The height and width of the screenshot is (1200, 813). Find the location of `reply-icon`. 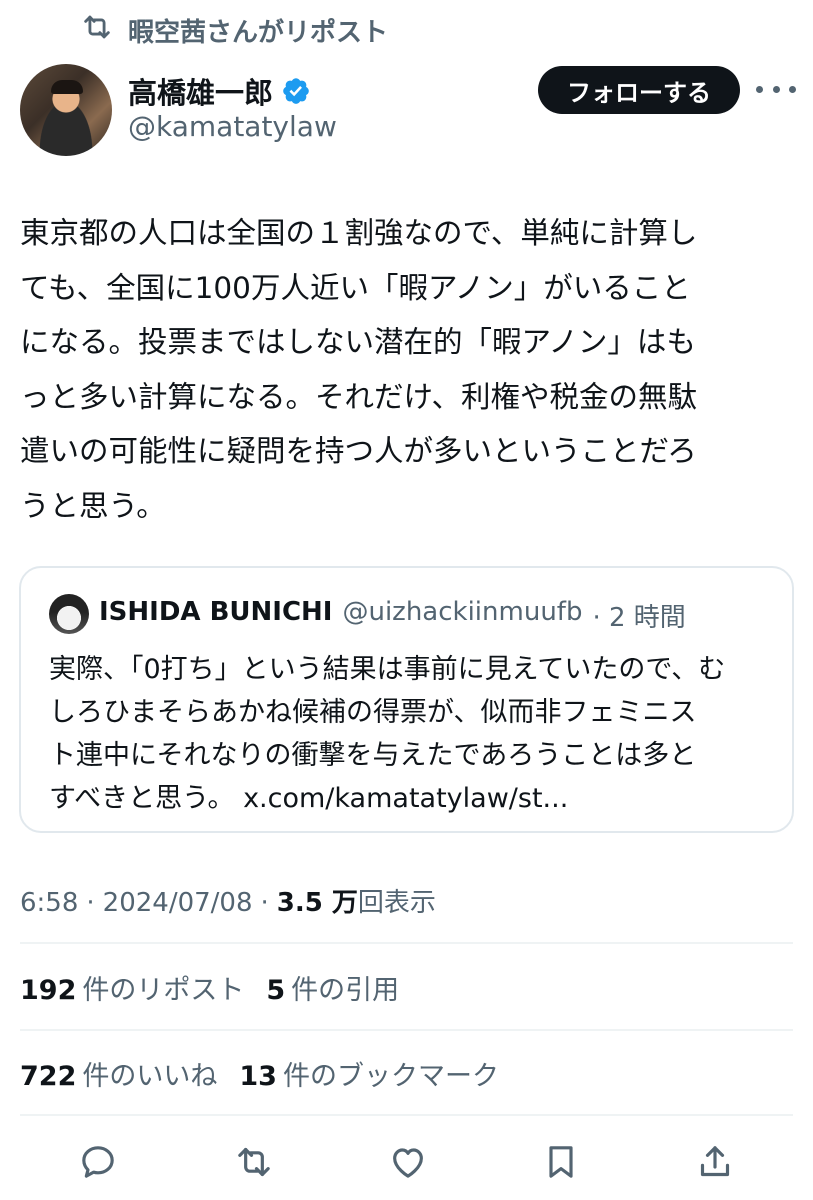

reply-icon is located at coordinates (98, 1162).